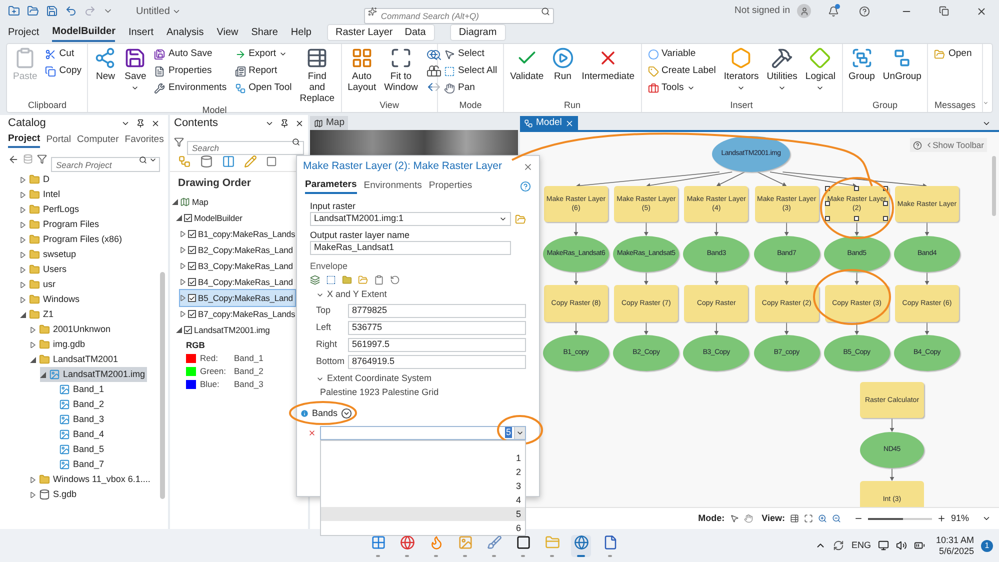 The image size is (999, 562). Describe the element at coordinates (78, 389) in the screenshot. I see `tree-item: Band_1` at that location.